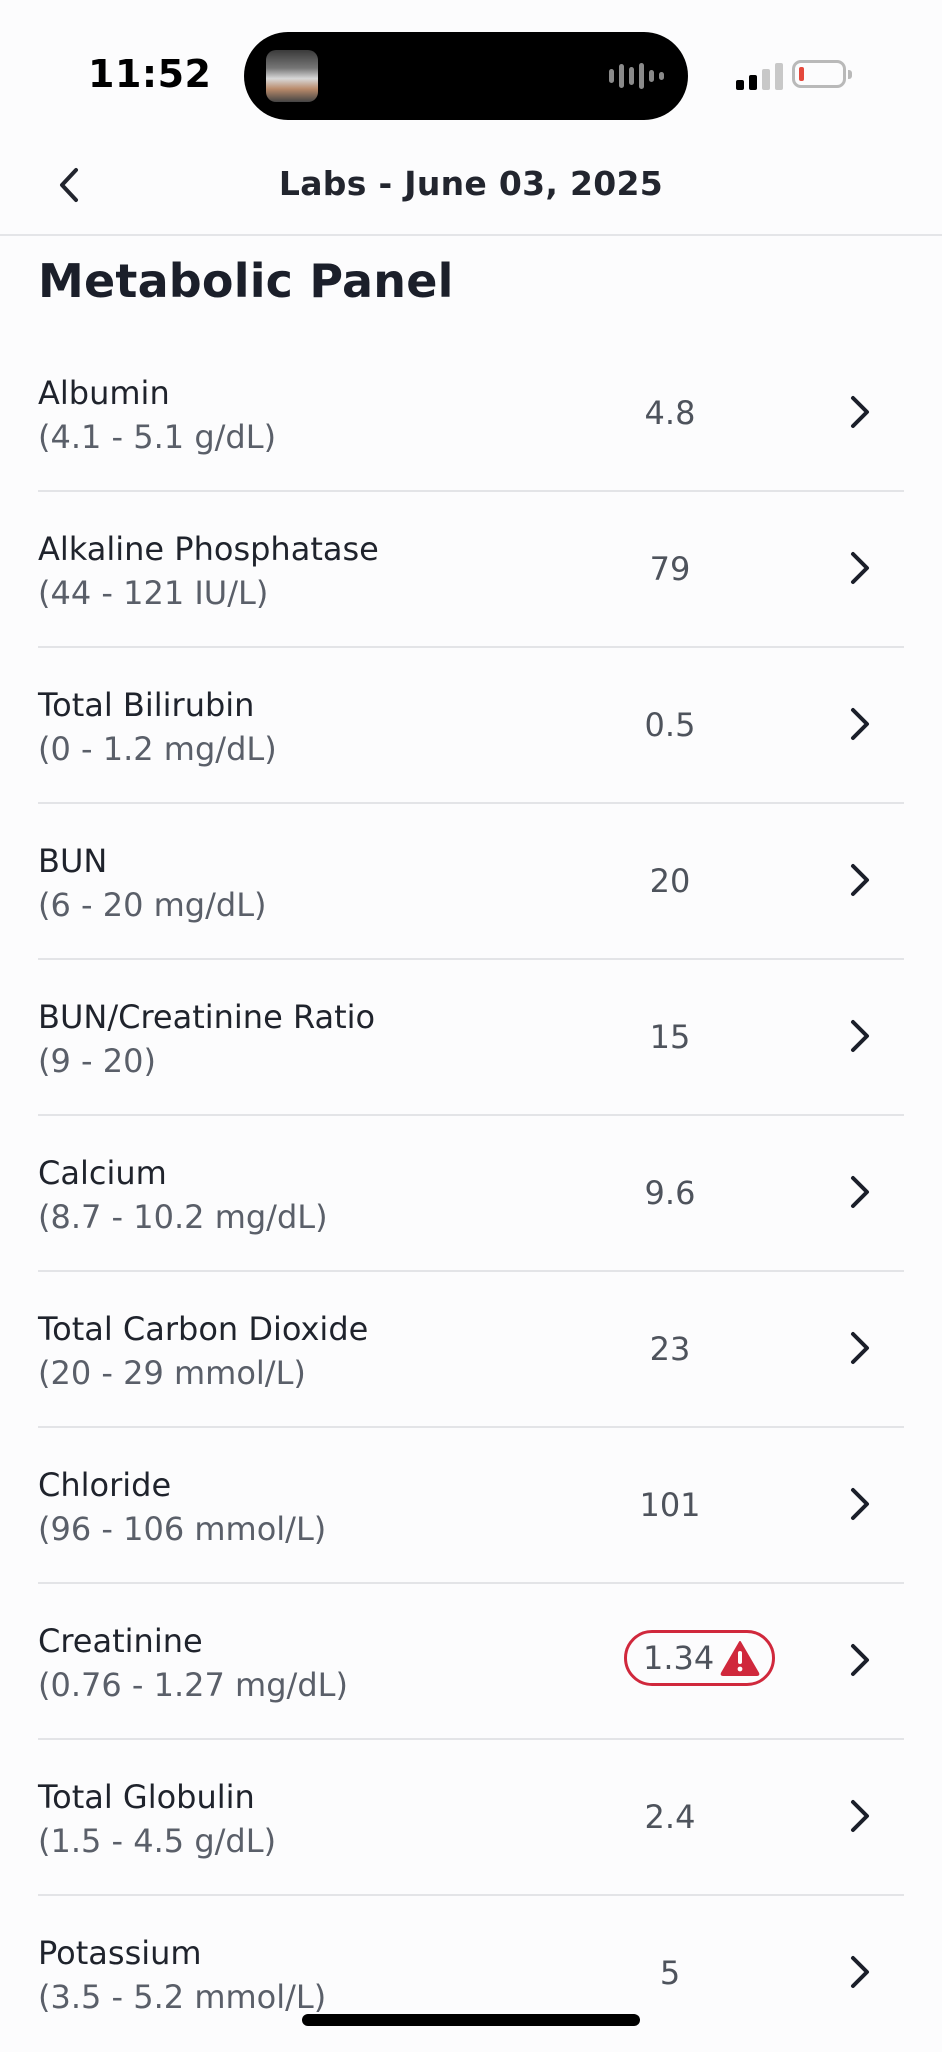 The image size is (942, 2052). What do you see at coordinates (801, 74) in the screenshot?
I see `battery-level` at bounding box center [801, 74].